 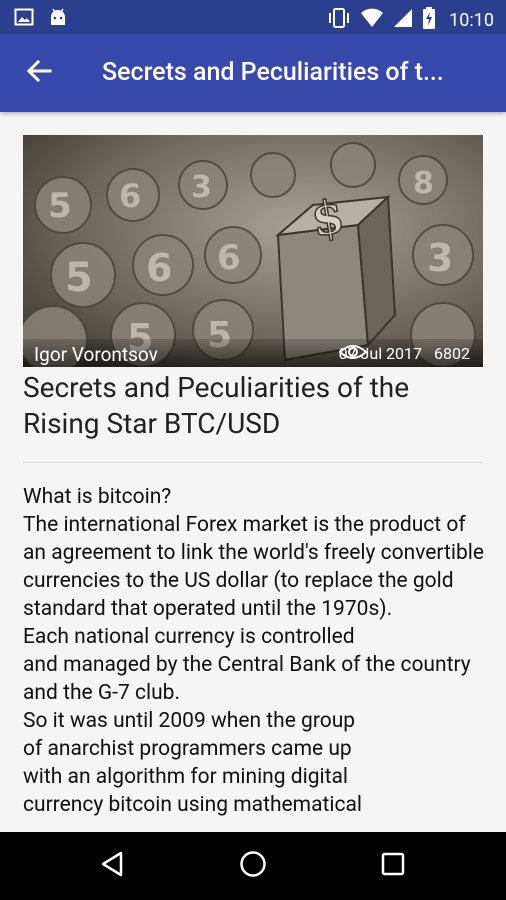 What do you see at coordinates (452, 353) in the screenshot?
I see `view-count: 6802` at bounding box center [452, 353].